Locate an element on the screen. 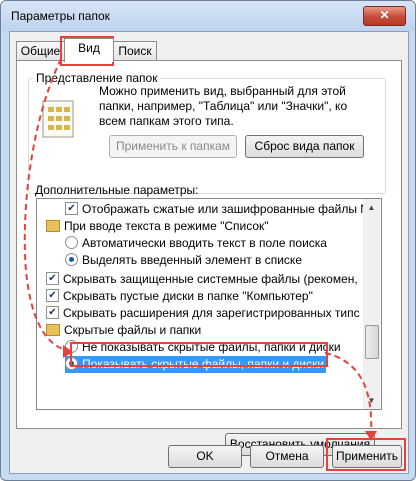 This screenshot has width=416, height=481. tab-view: Вид is located at coordinates (89, 50).